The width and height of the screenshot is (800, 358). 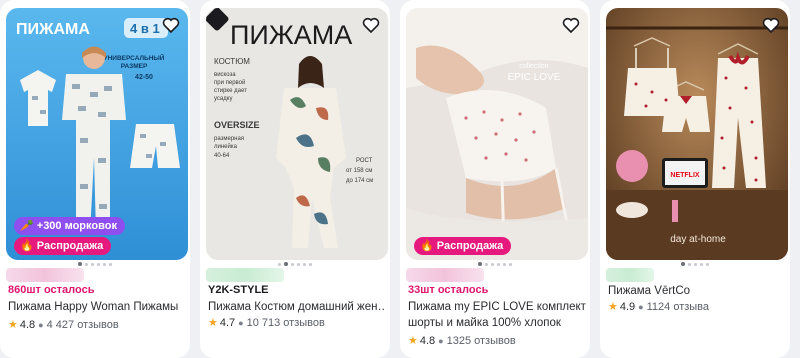 I want to click on svg-text: РАЗМЕР, so click(x=134, y=66).